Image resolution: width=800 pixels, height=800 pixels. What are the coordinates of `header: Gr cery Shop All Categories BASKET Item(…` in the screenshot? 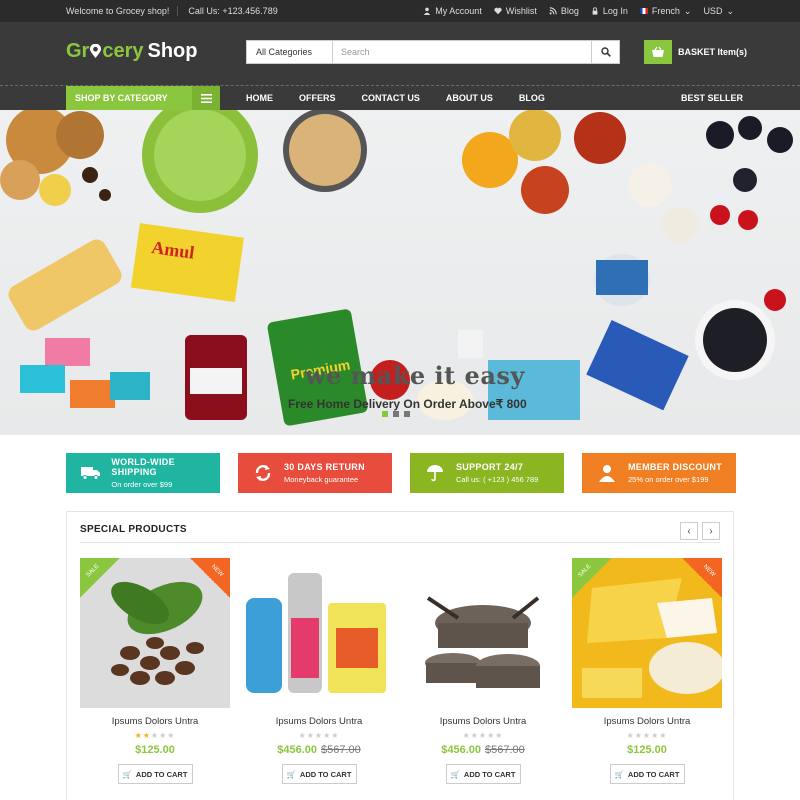 It's located at (400, 54).